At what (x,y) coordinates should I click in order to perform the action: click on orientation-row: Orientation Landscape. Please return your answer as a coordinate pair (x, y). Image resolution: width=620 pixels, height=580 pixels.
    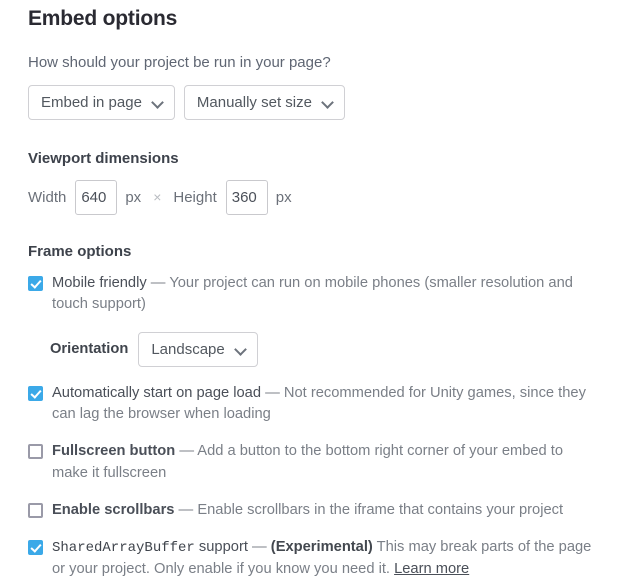
    Looking at the image, I should click on (321, 349).